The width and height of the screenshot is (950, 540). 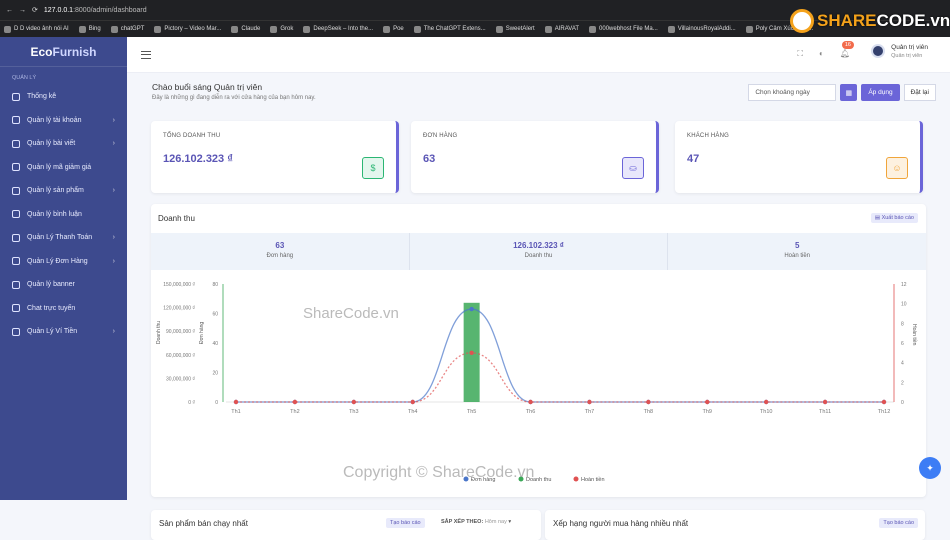 What do you see at coordinates (878, 51) in the screenshot?
I see `avatar` at bounding box center [878, 51].